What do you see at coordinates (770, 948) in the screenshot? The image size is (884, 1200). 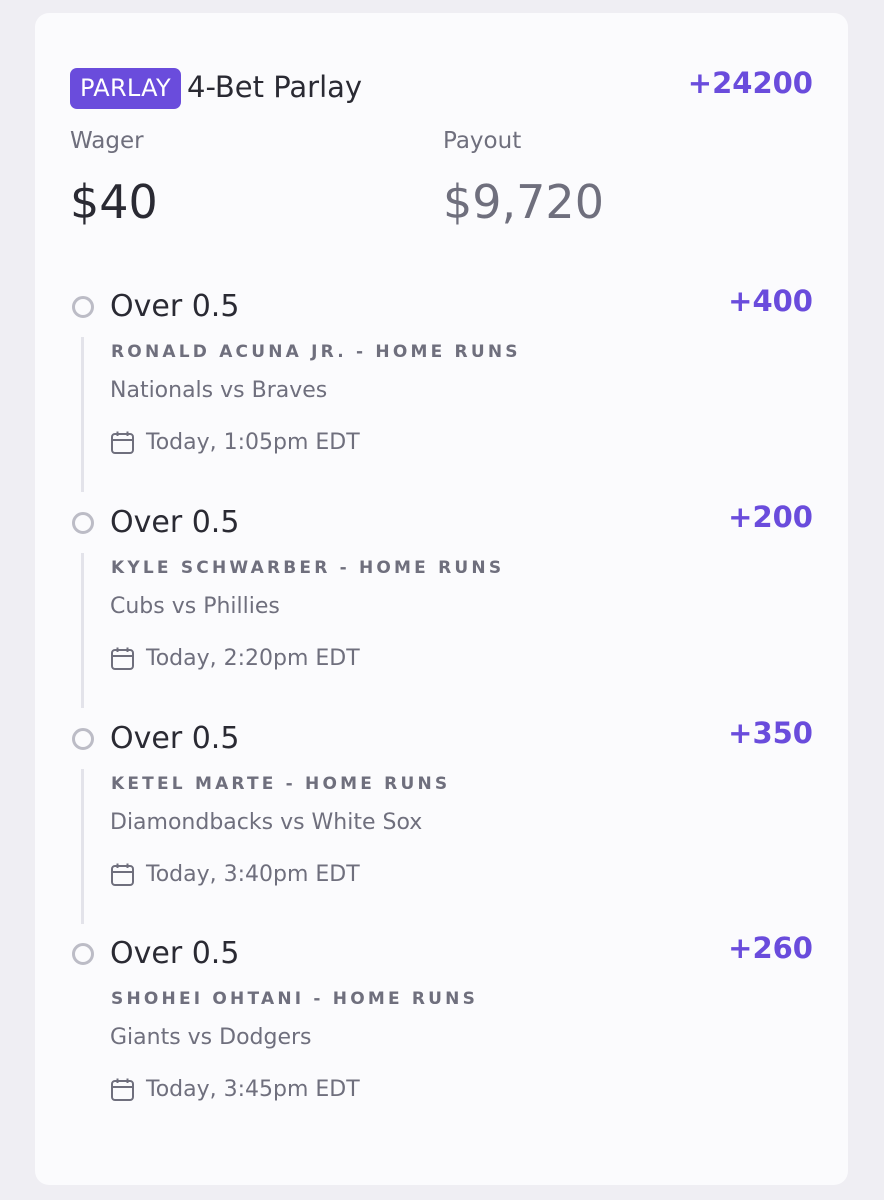 I see `leg-odds: +260` at bounding box center [770, 948].